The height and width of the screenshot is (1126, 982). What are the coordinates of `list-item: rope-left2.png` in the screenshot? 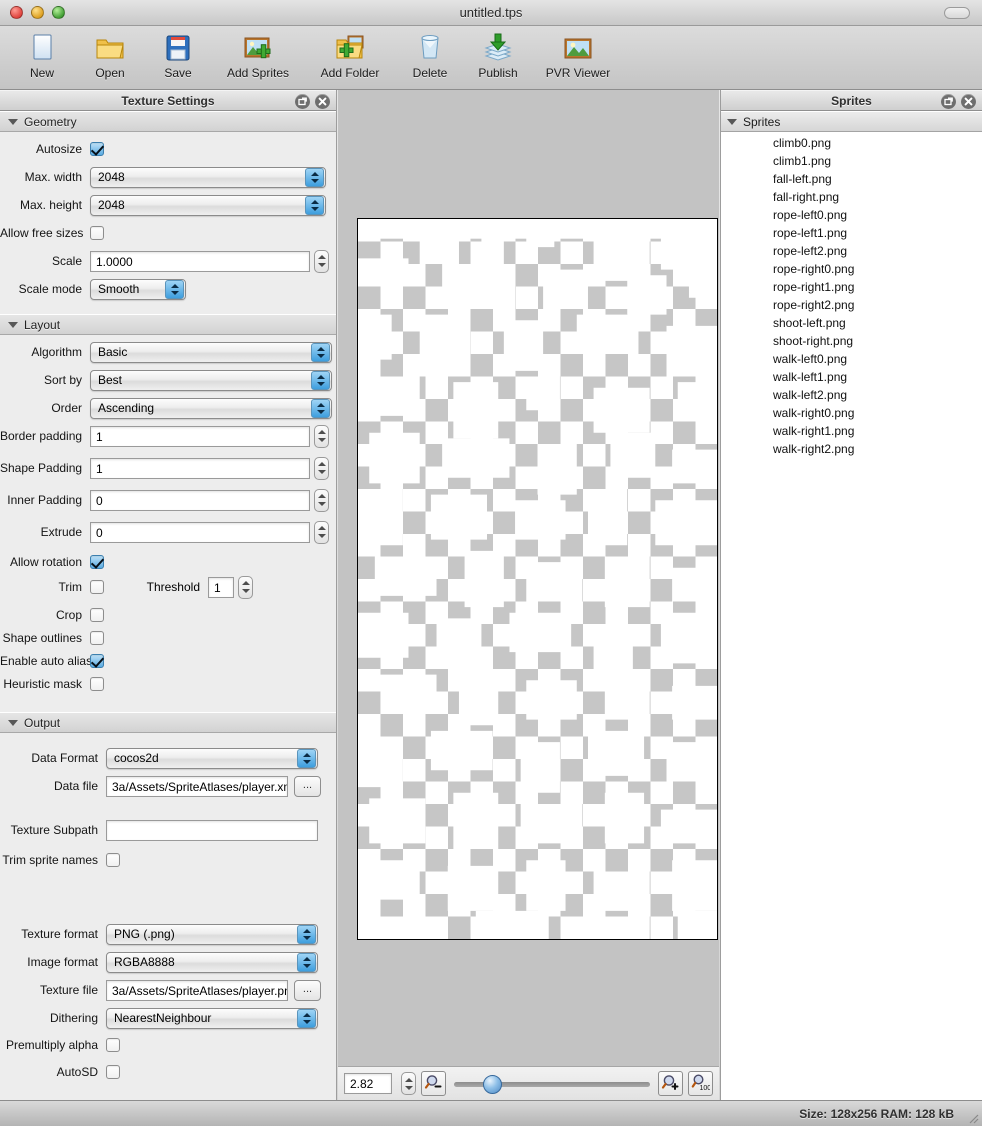 It's located at (851, 251).